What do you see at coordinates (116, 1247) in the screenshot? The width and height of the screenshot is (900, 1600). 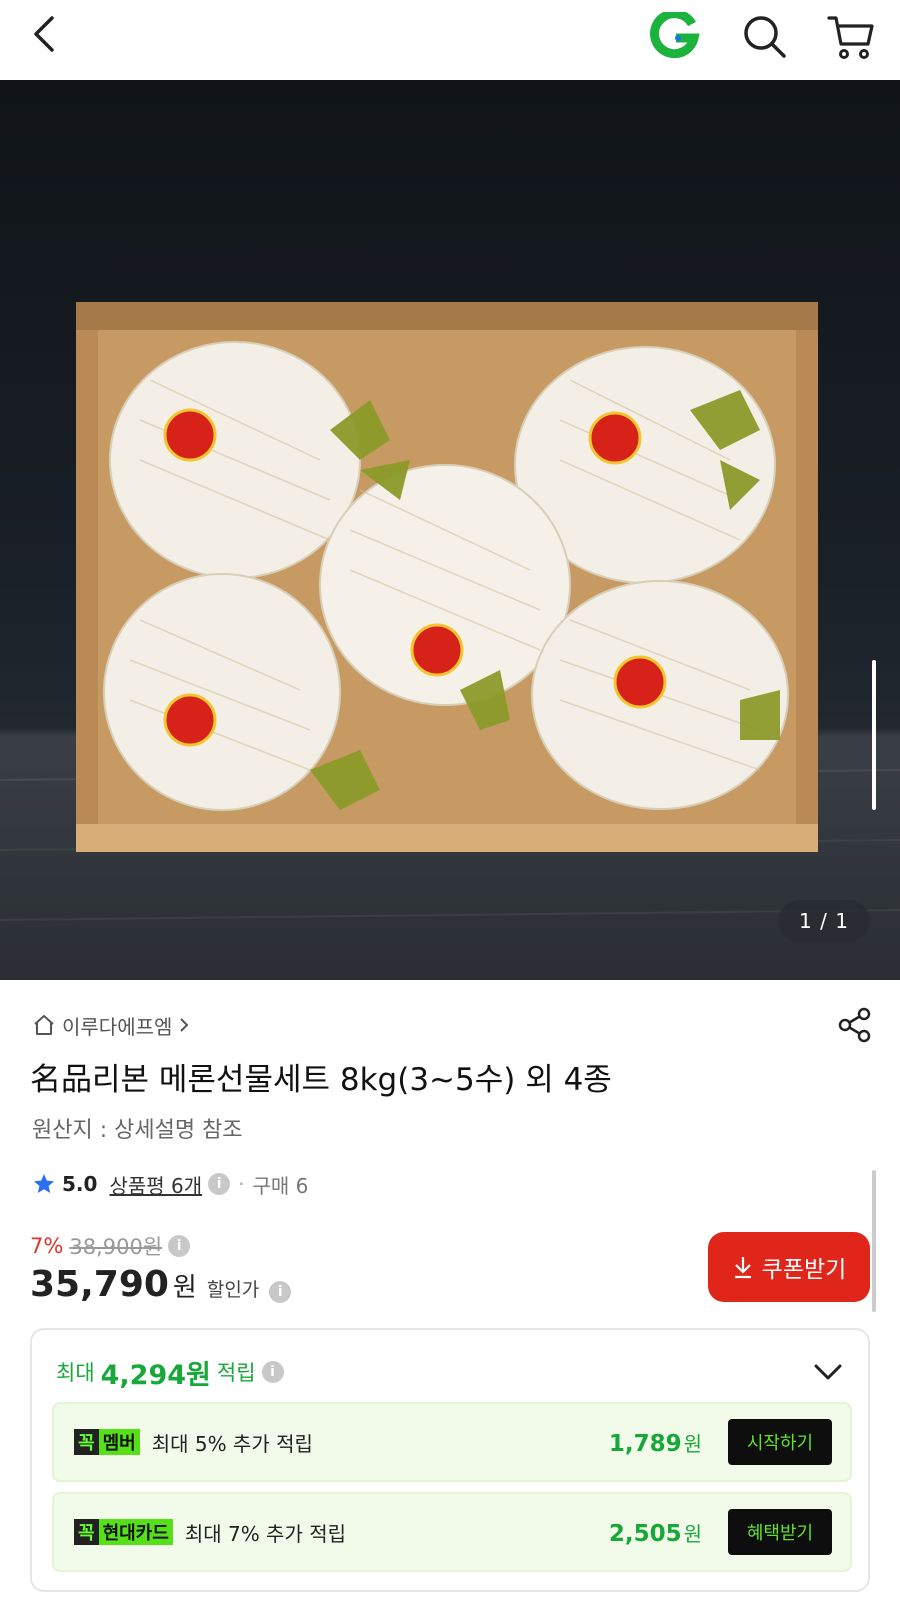 I see `original-price: 38,900원` at bounding box center [116, 1247].